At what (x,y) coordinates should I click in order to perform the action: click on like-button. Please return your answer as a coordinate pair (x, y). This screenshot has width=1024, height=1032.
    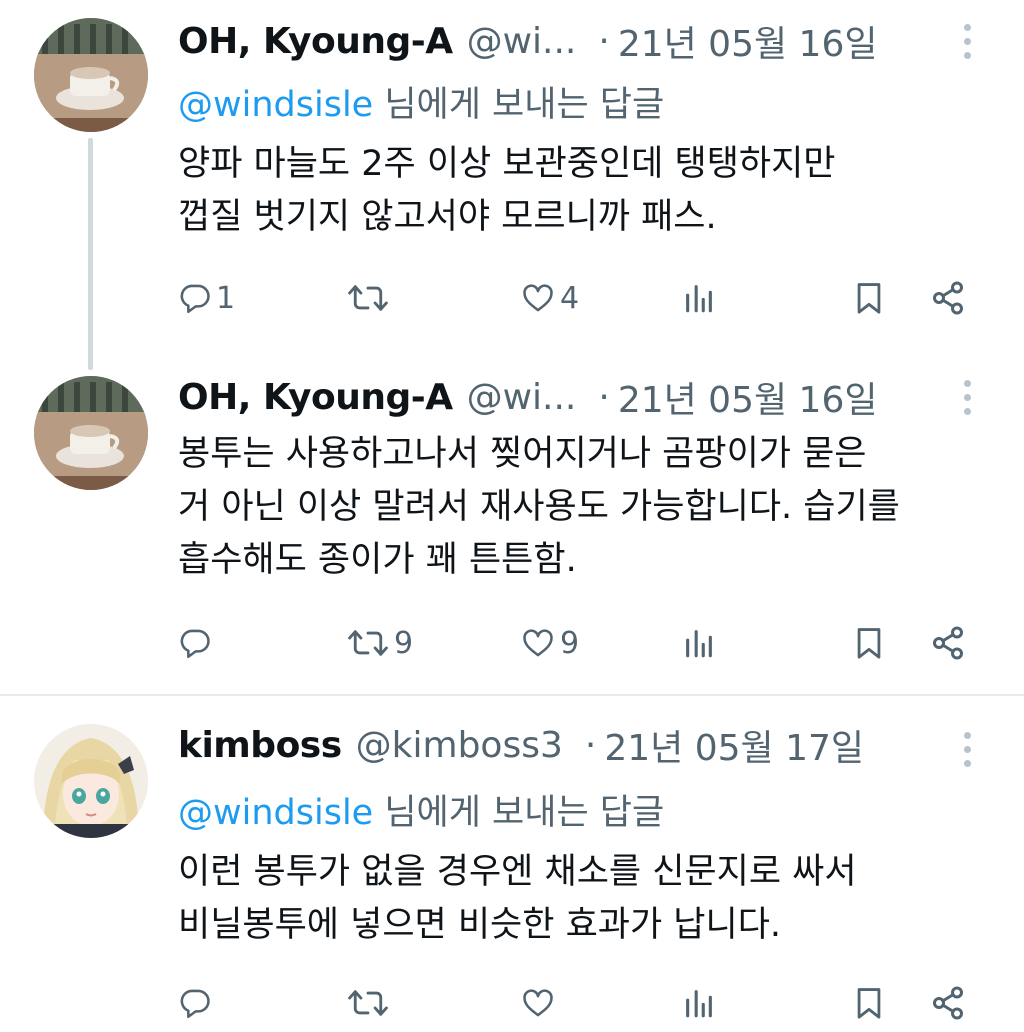
    Looking at the image, I should click on (540, 1003).